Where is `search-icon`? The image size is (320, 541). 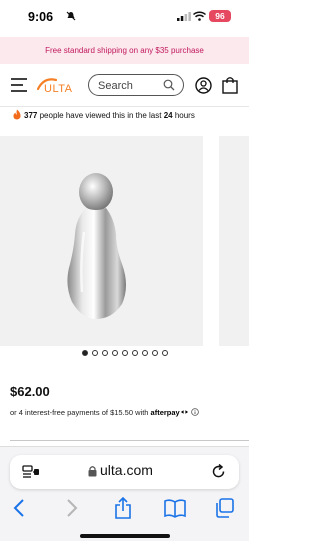 search-icon is located at coordinates (169, 85).